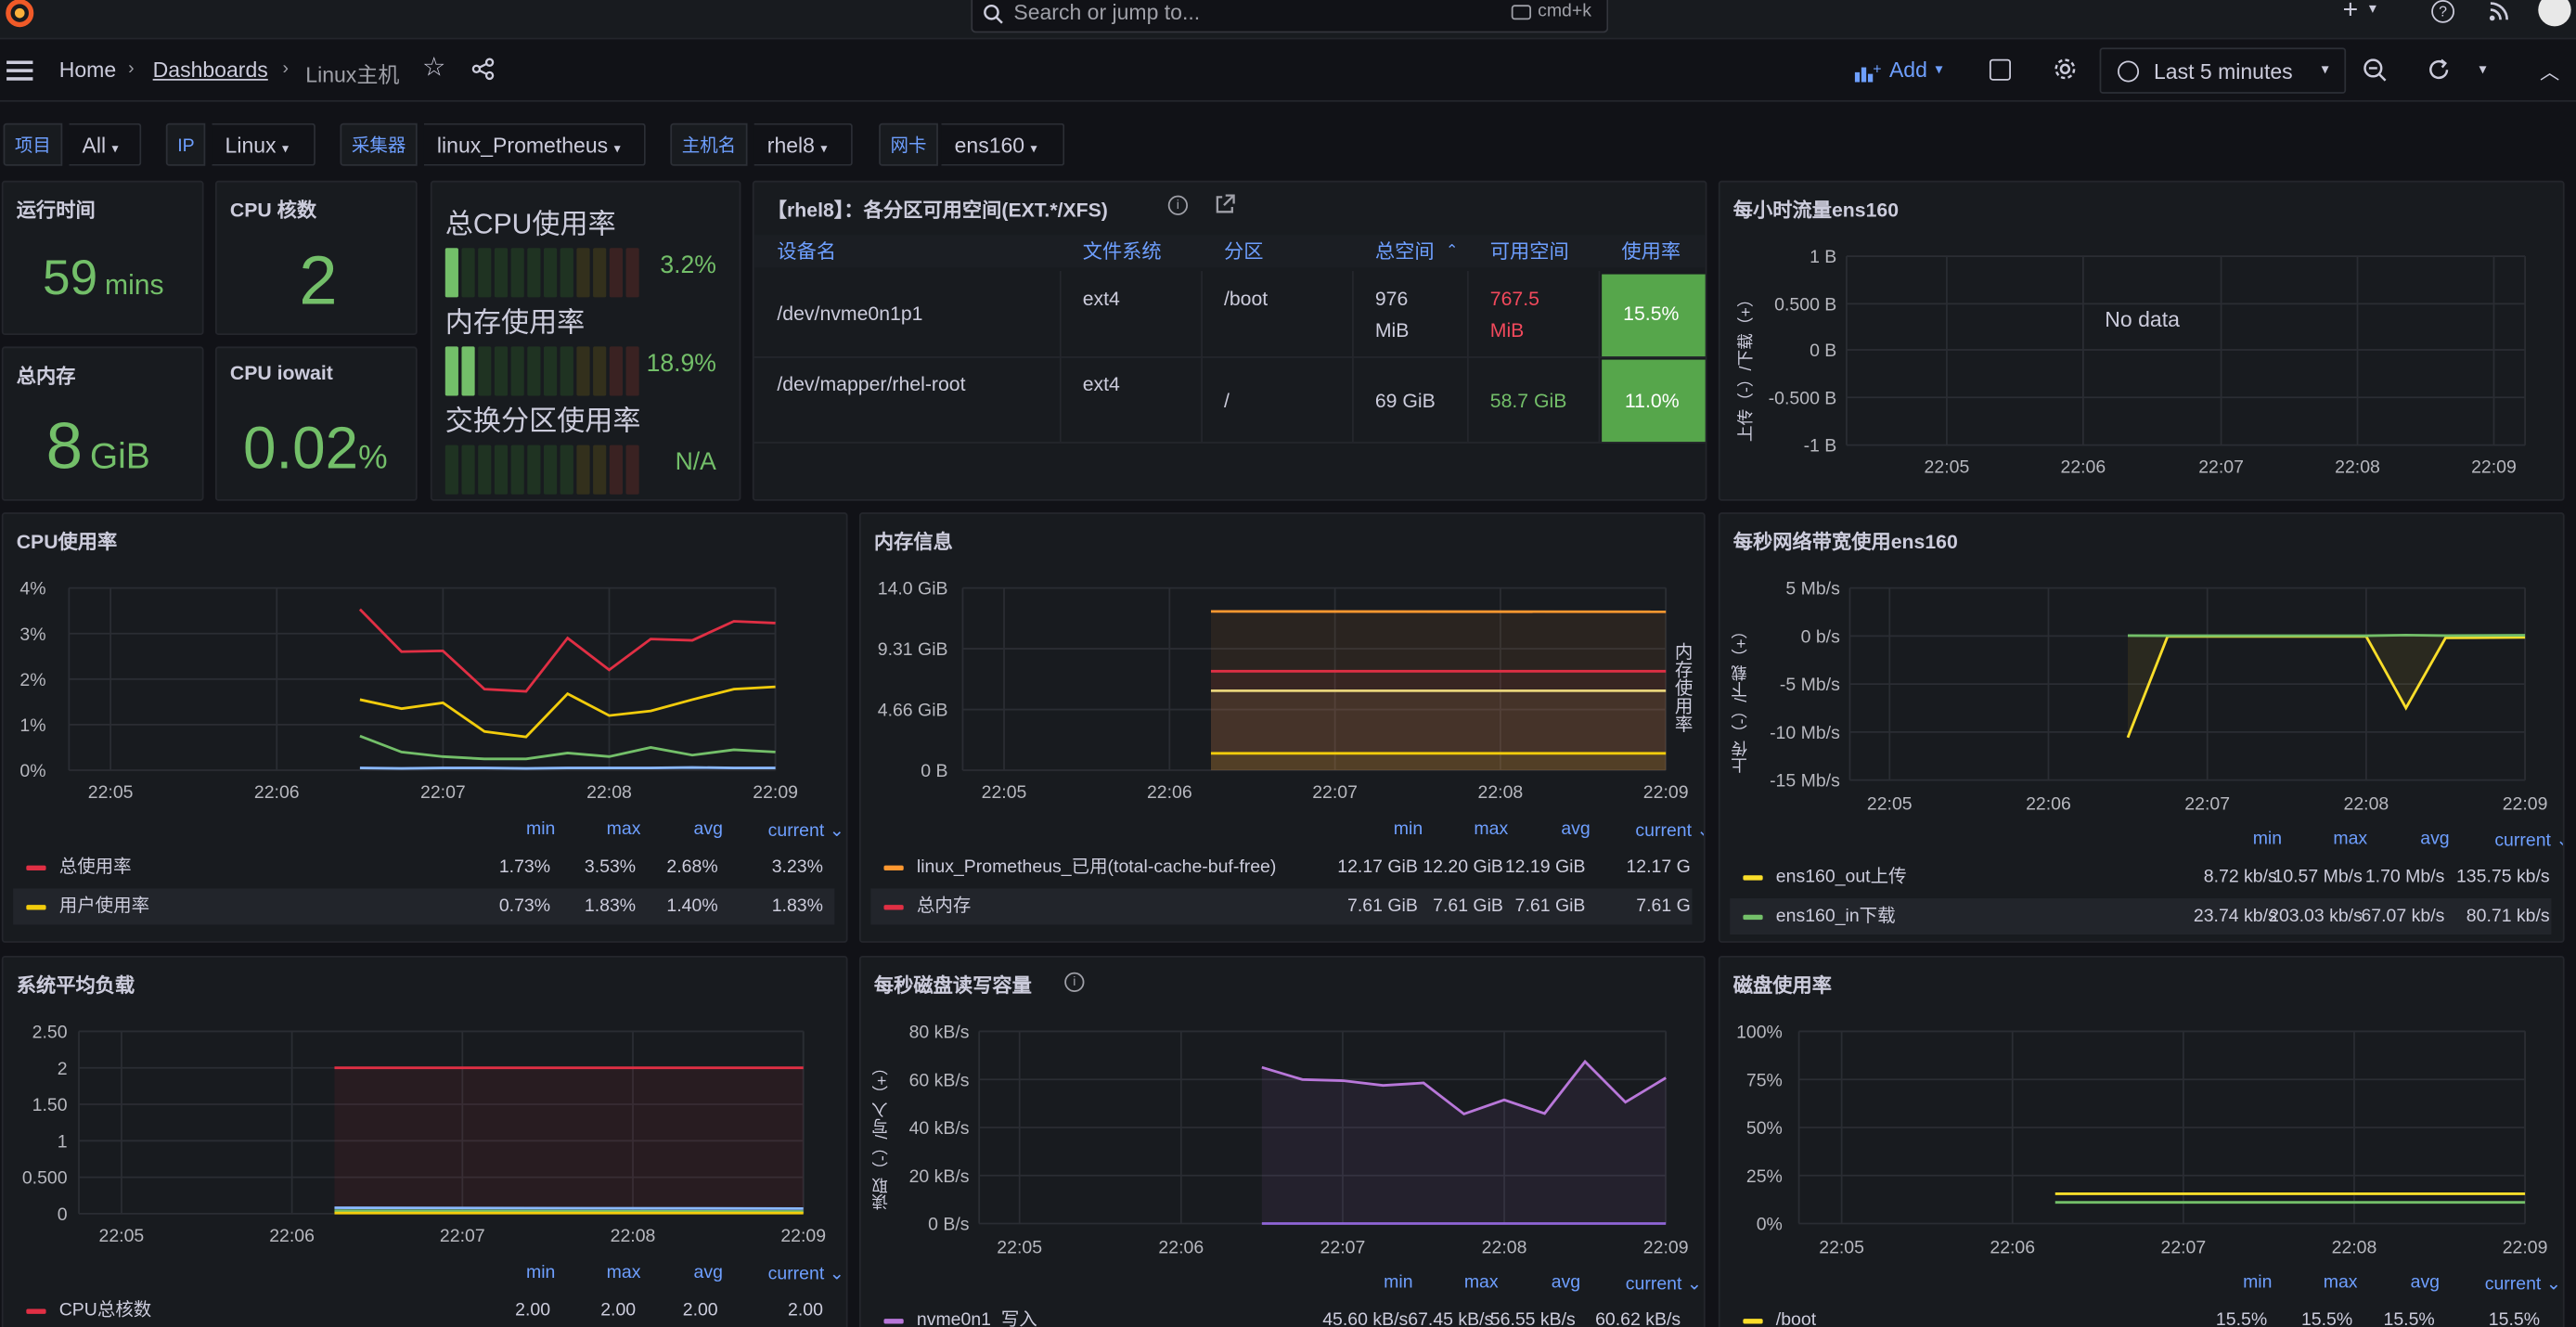  Describe the element at coordinates (1003, 144) in the screenshot. I see `var-select-nic: ens160 ▾` at that location.